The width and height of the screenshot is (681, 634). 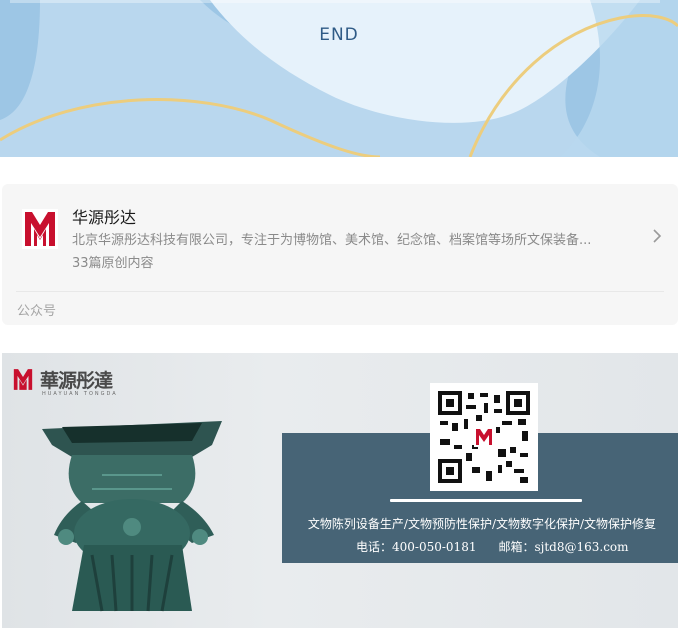 I want to click on bronze-vessel-image, so click(x=132, y=516).